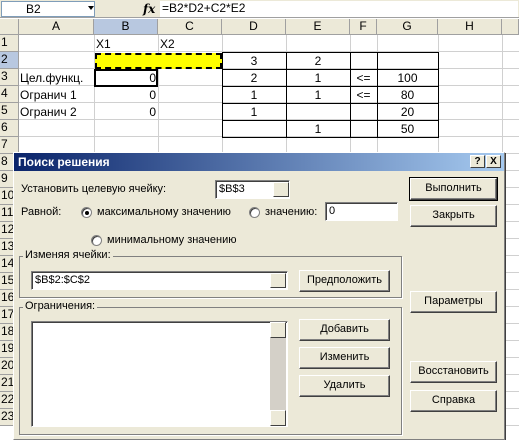 The width and height of the screenshot is (519, 440). What do you see at coordinates (91, 8) in the screenshot?
I see `chevron-down-icon` at bounding box center [91, 8].